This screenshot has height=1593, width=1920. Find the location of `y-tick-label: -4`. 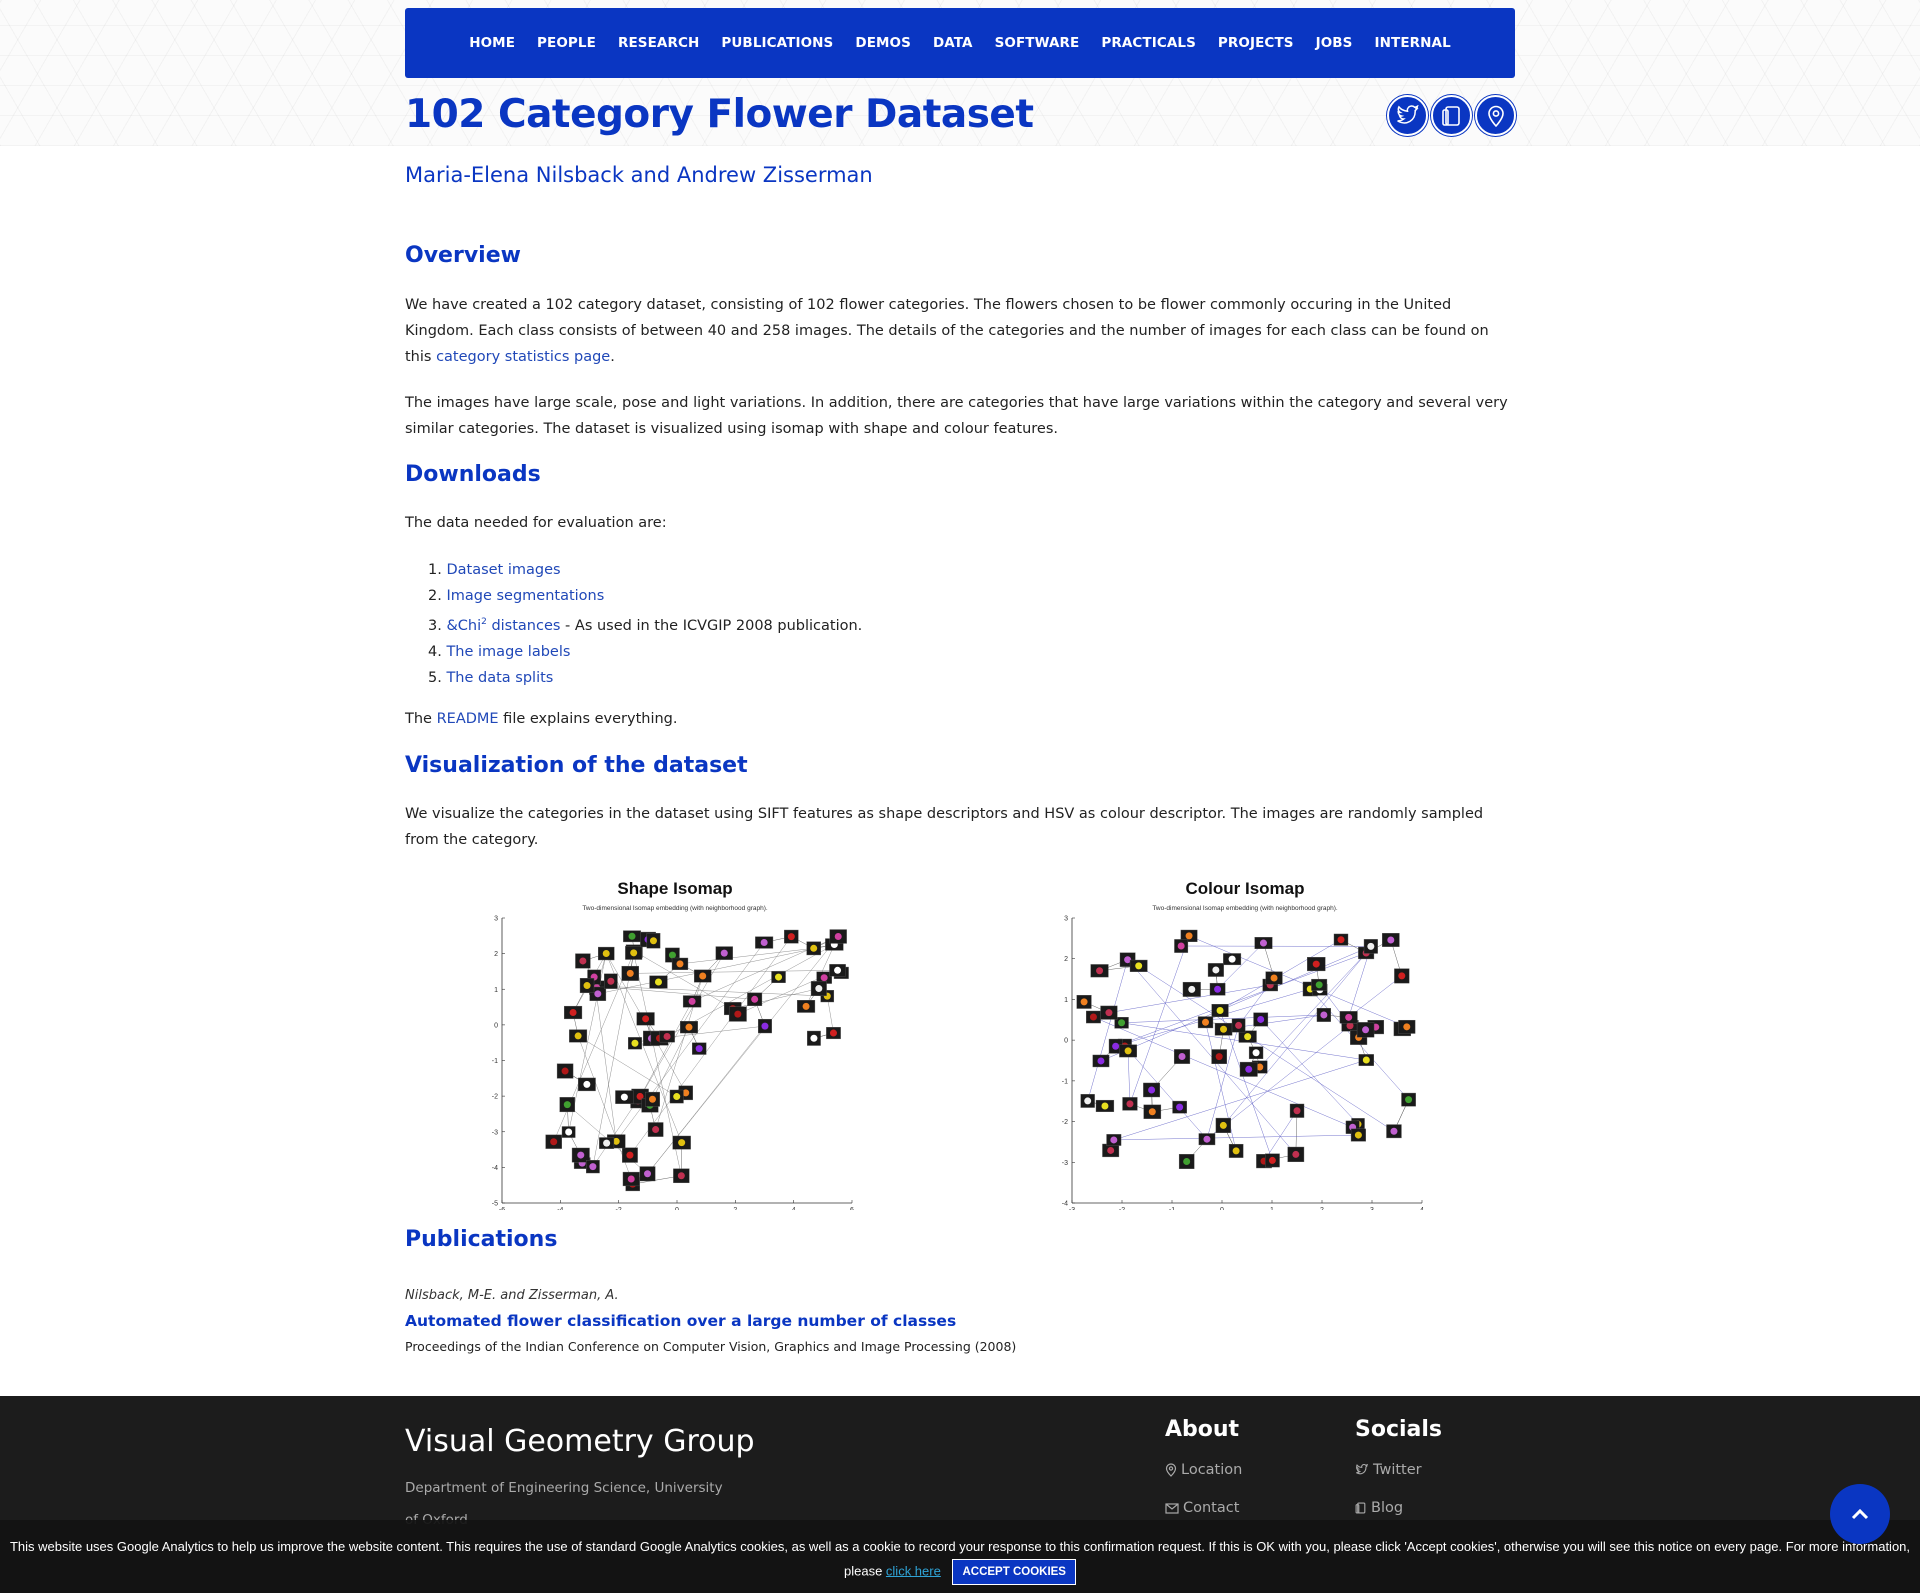

y-tick-label: -4 is located at coordinates (495, 1168).